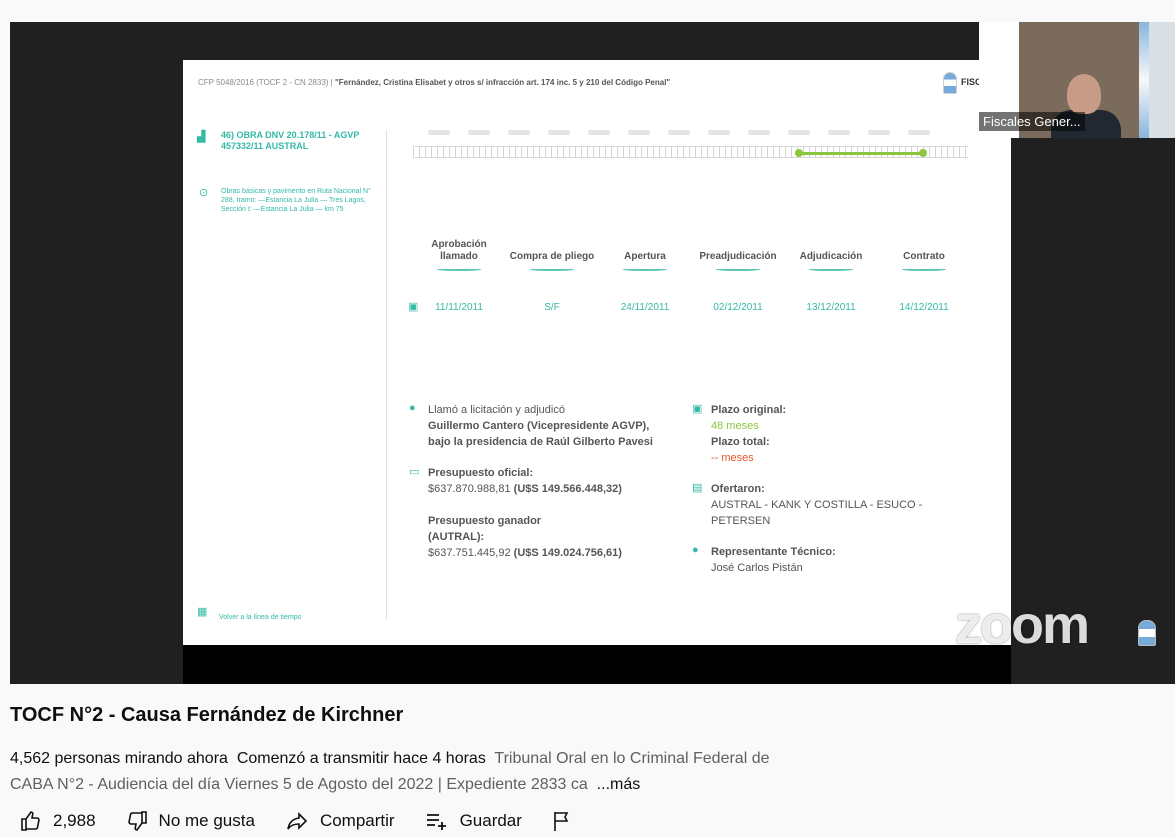 This screenshot has height=837, width=1175. I want to click on save-playlist-icon, so click(436, 822).